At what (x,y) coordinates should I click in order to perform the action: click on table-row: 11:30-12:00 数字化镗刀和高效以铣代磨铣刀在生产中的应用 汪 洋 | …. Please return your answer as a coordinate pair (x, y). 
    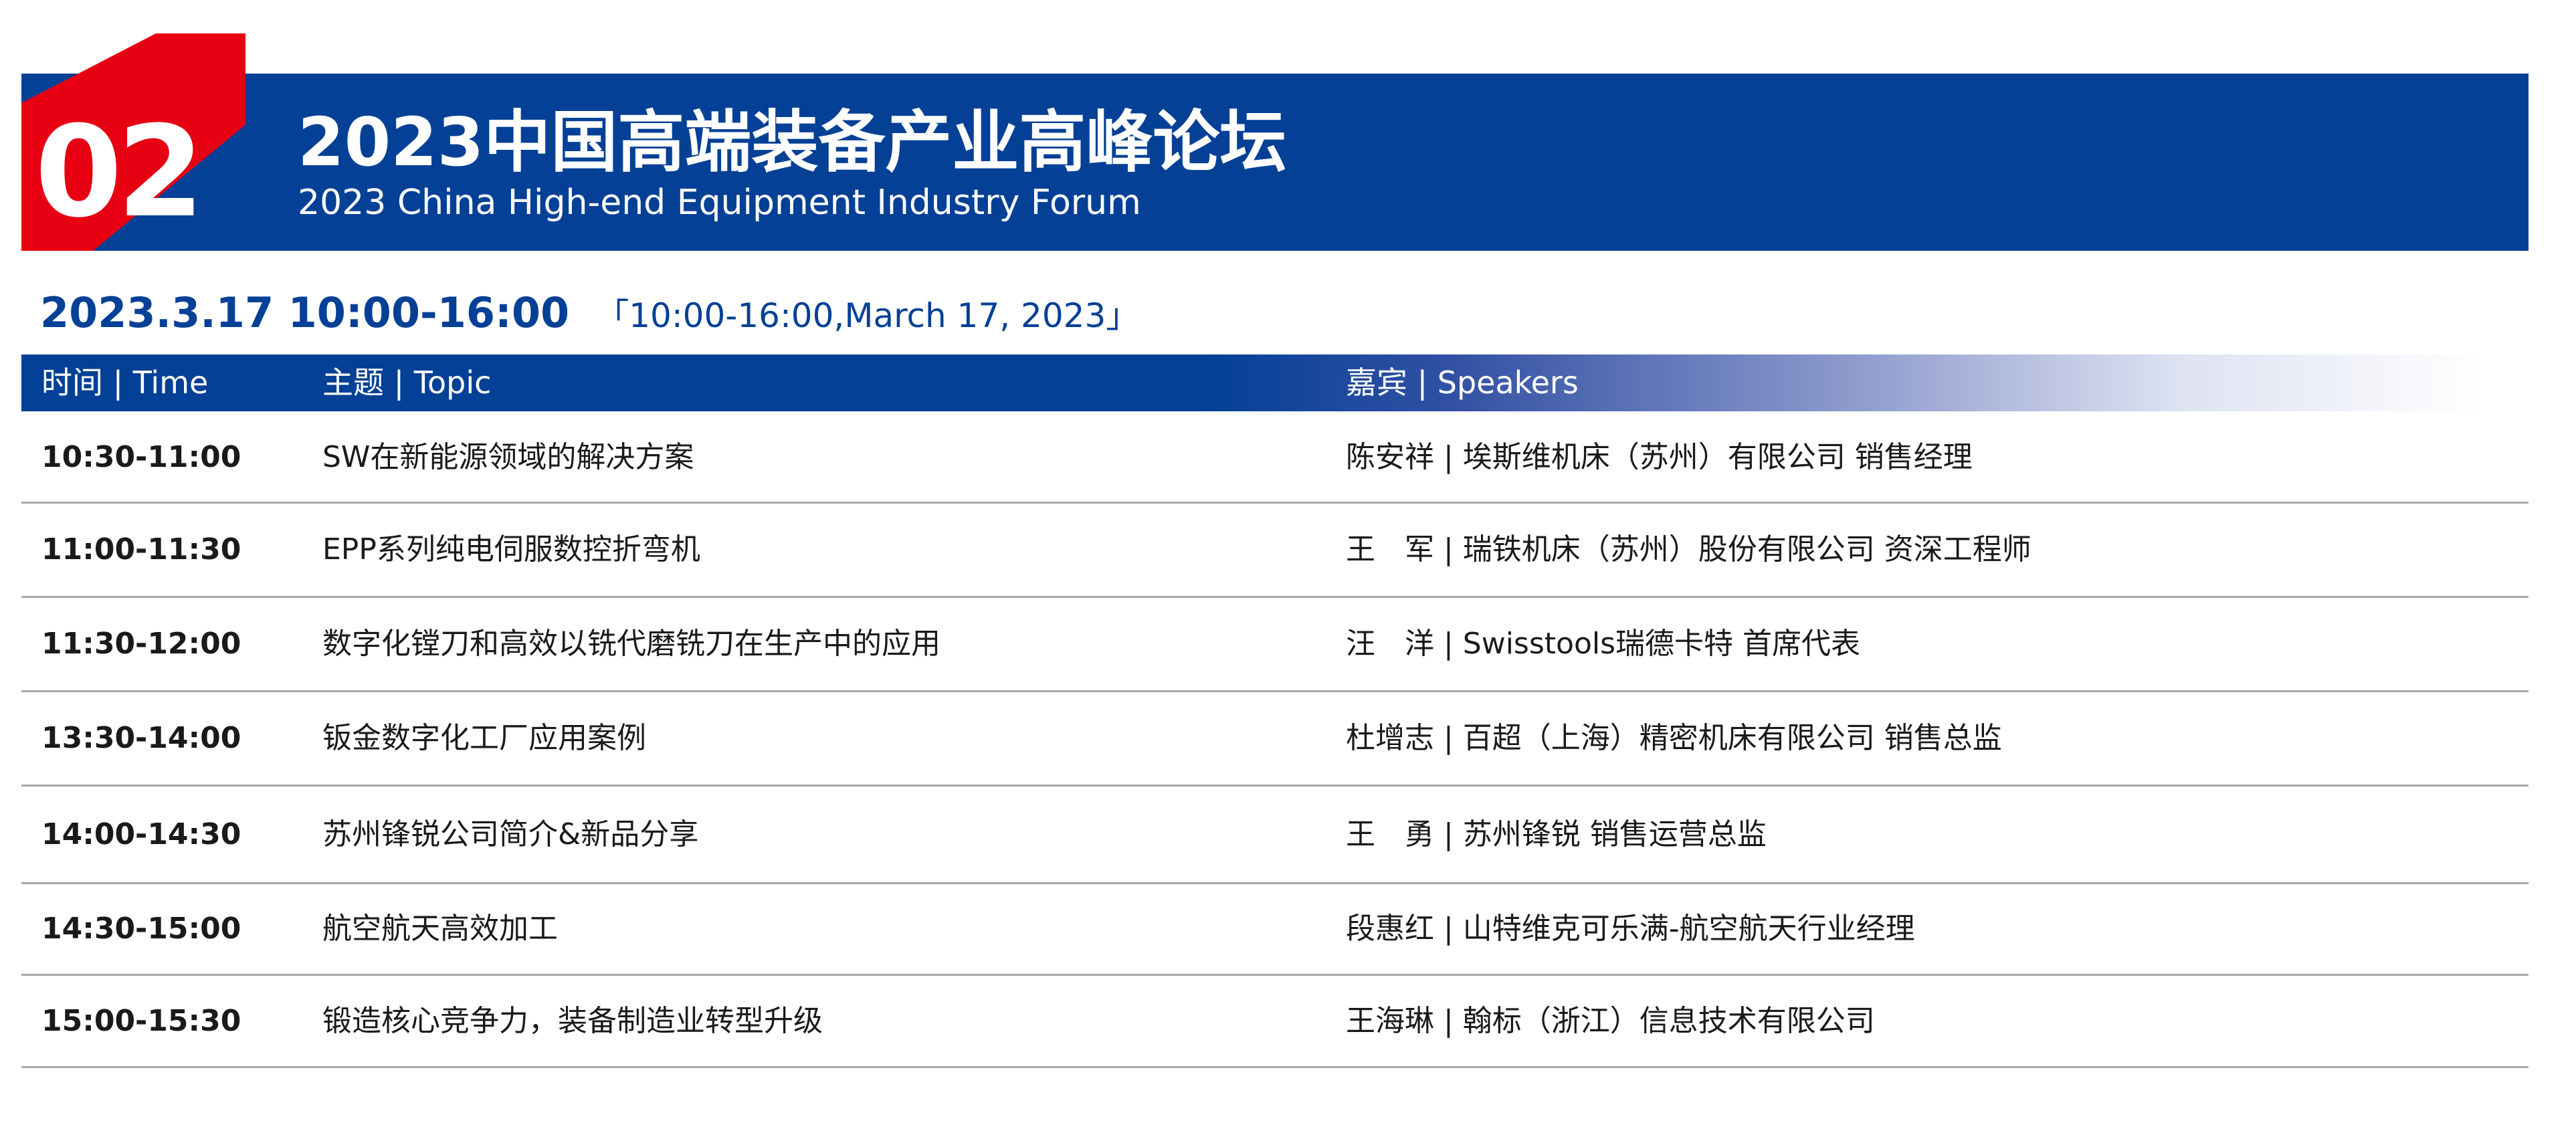
    Looking at the image, I should click on (1275, 645).